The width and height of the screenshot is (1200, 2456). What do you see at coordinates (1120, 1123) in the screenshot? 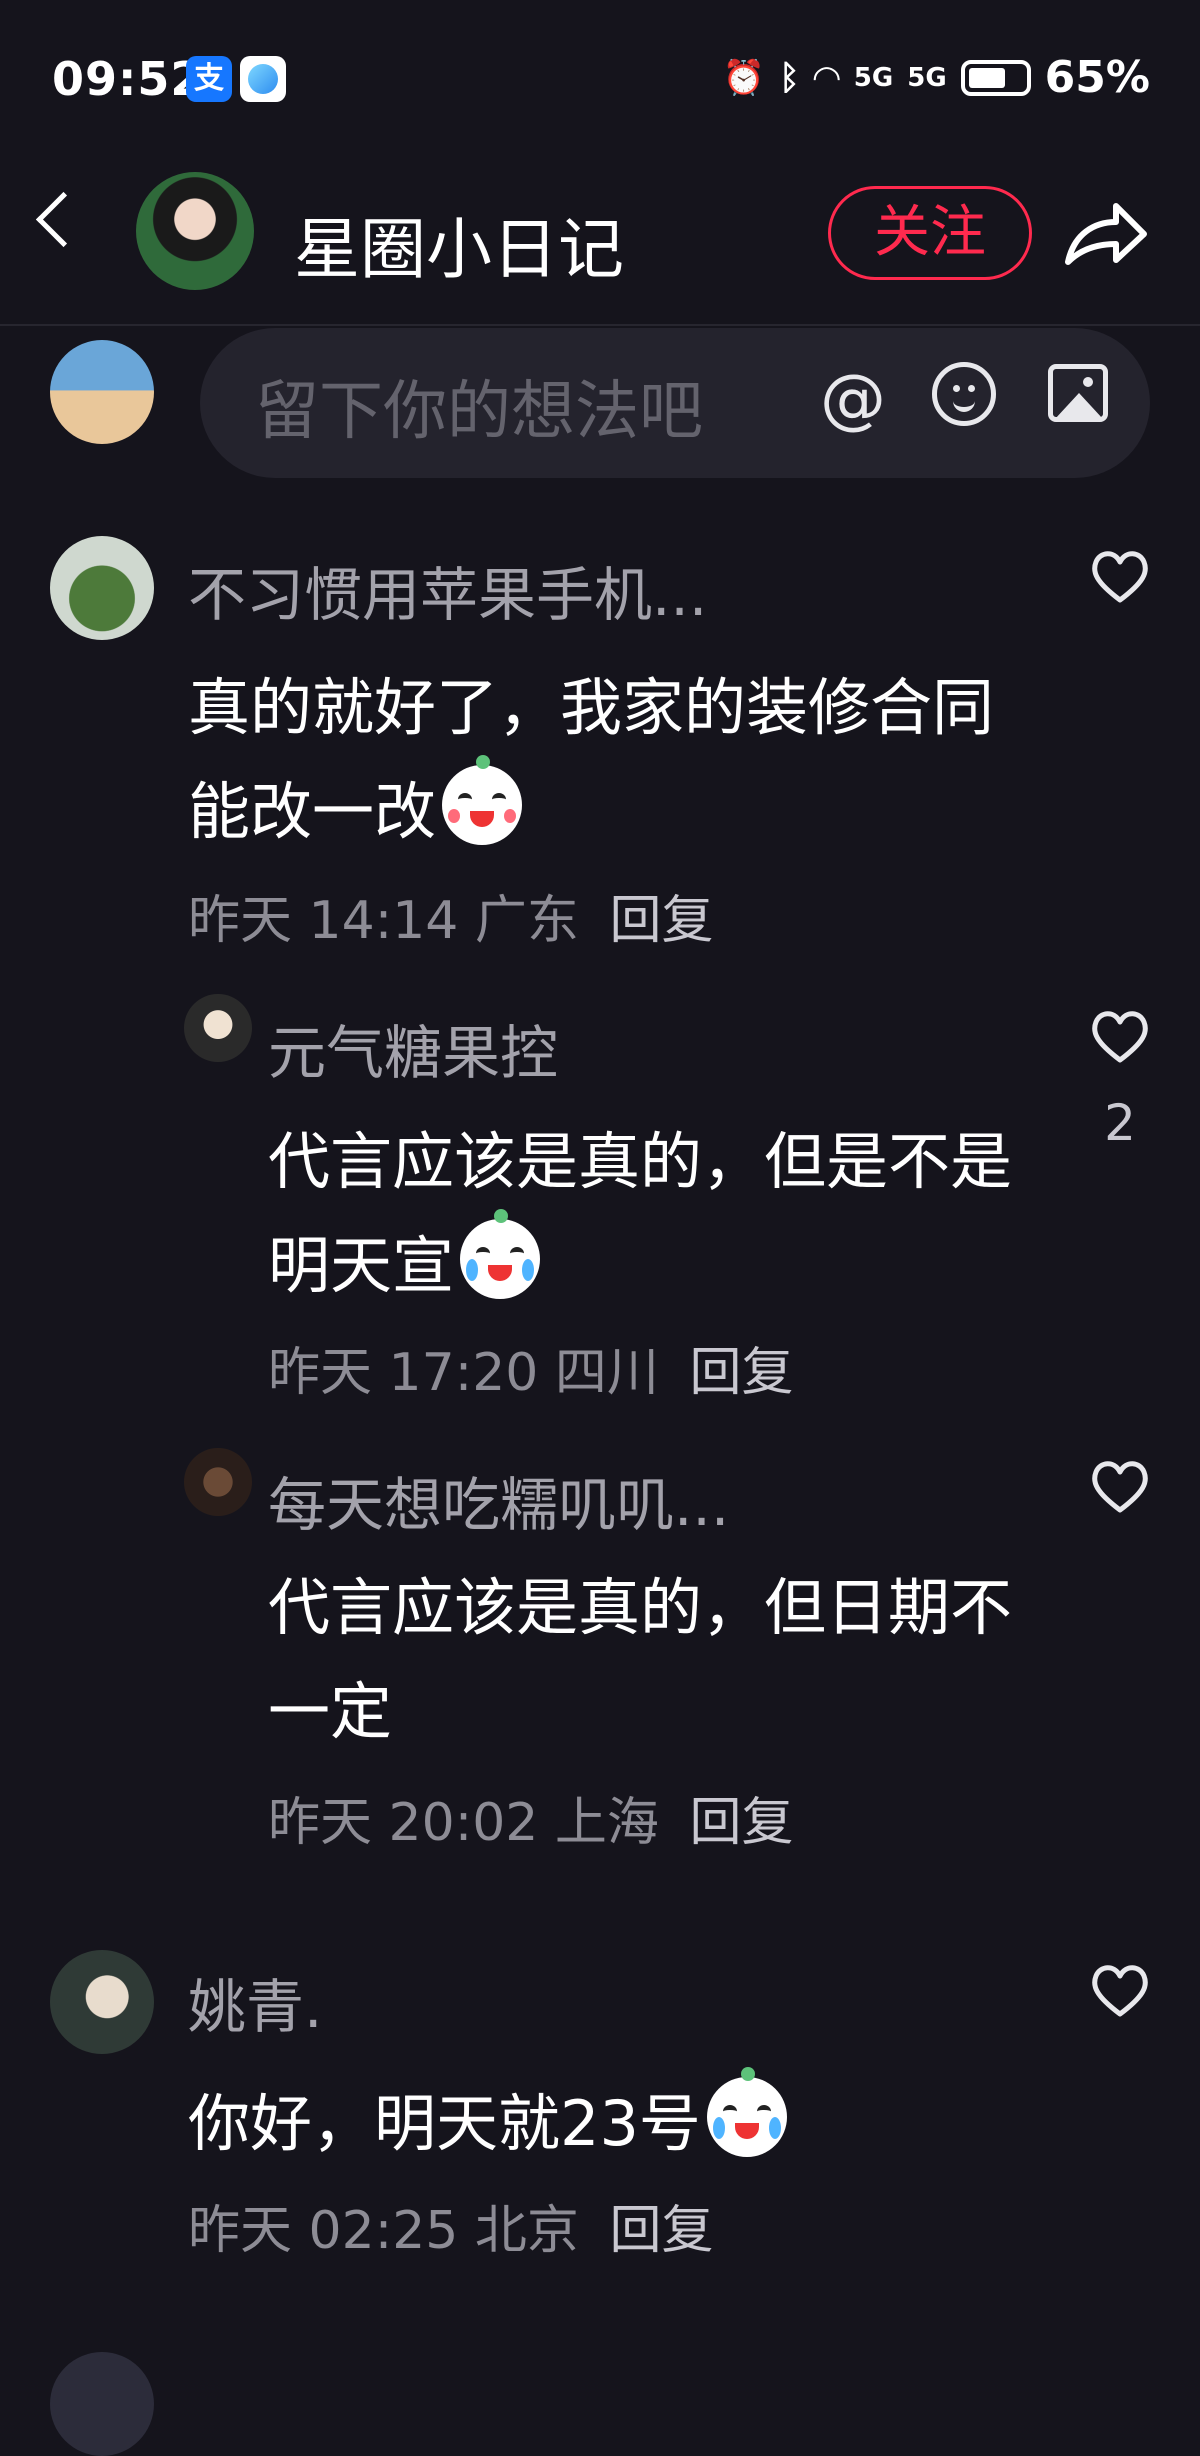
I see `like-count: 2` at bounding box center [1120, 1123].